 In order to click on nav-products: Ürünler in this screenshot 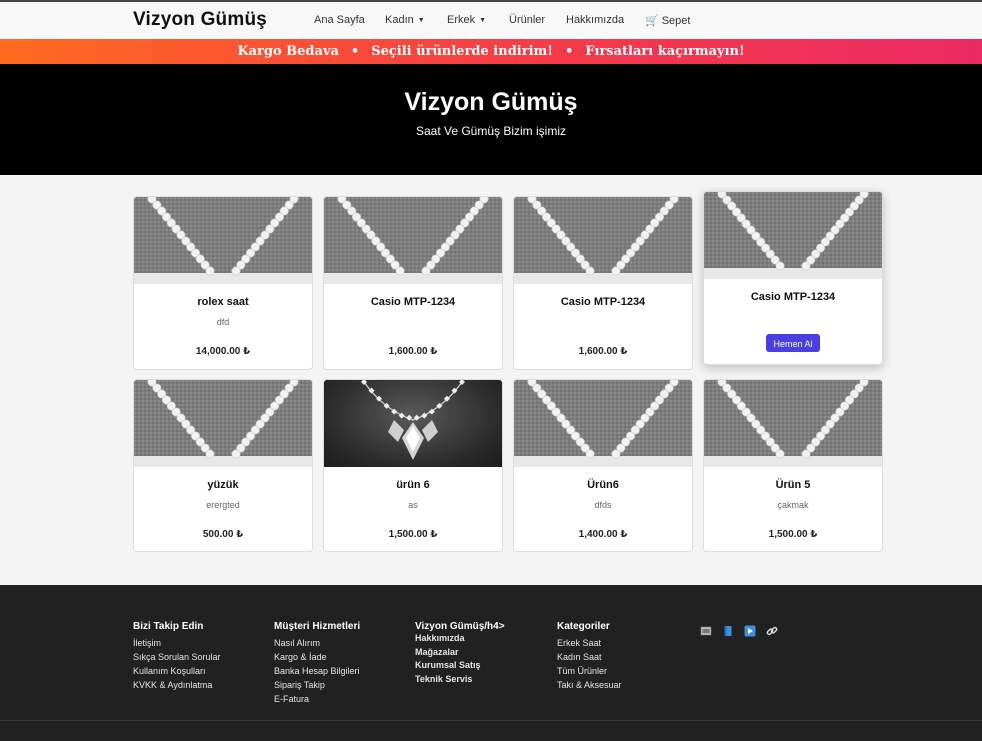, I will do `click(527, 20)`.